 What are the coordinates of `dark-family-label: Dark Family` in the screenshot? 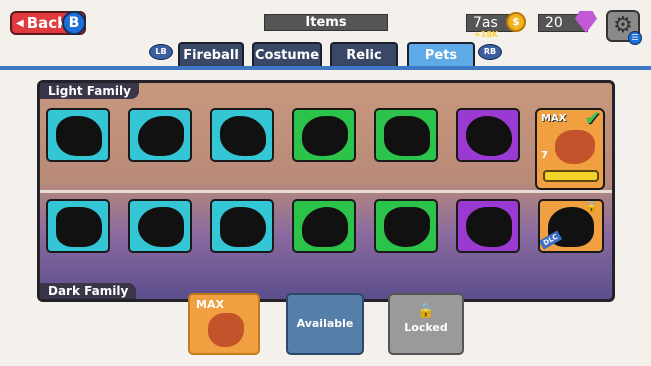 It's located at (88, 291).